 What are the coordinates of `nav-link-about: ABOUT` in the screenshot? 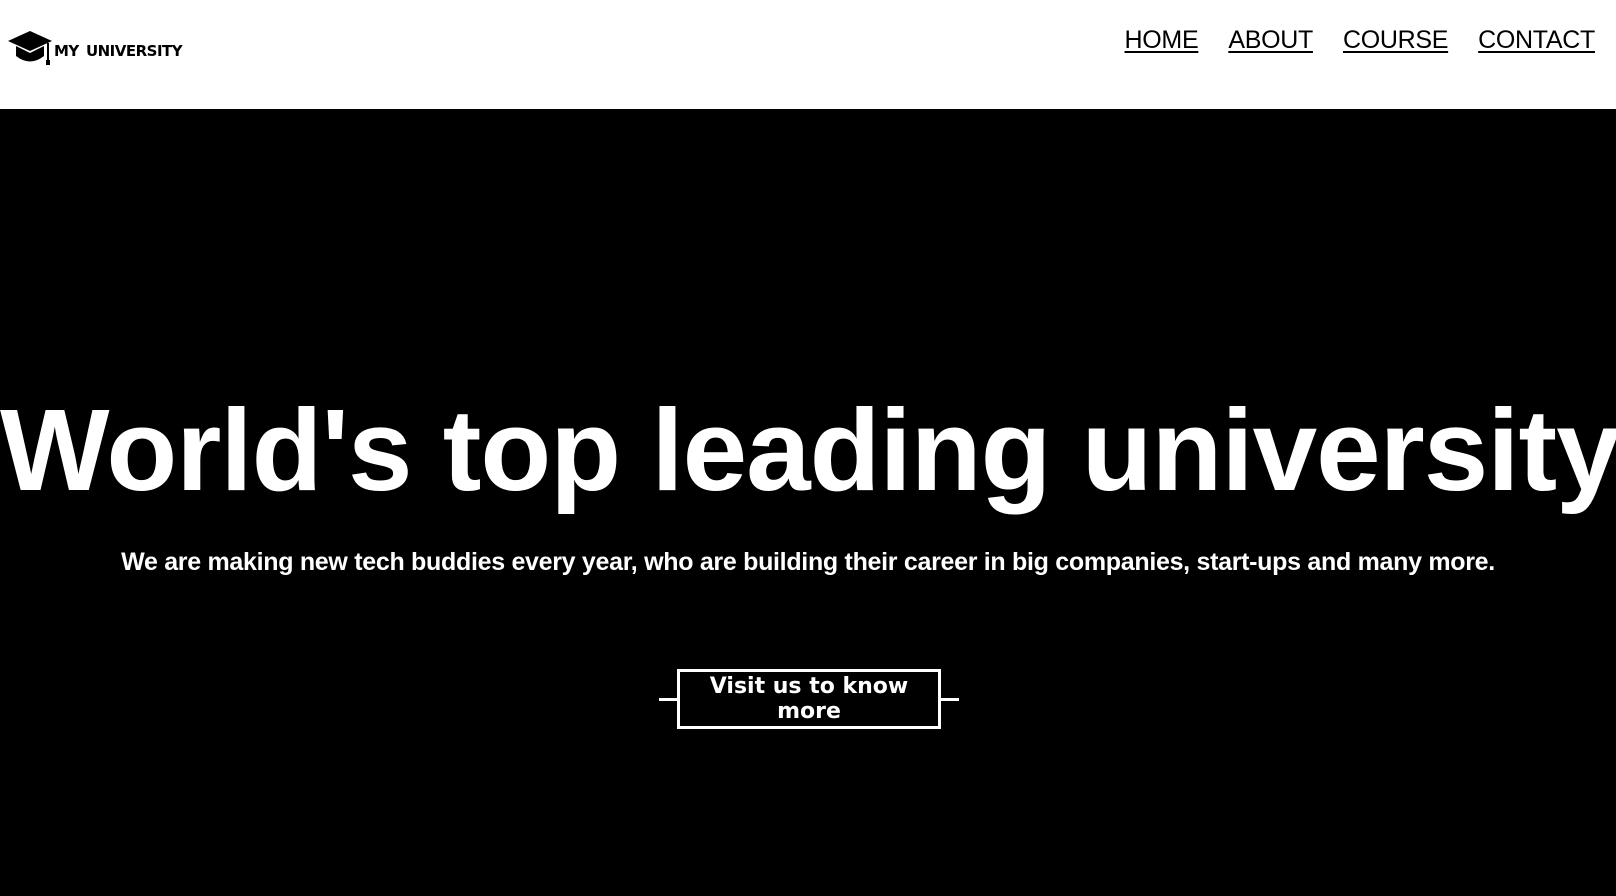 It's located at (1270, 40).